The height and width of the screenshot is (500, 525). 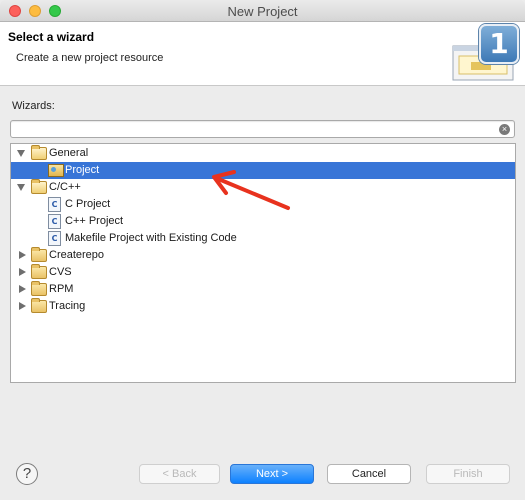 What do you see at coordinates (51, 37) in the screenshot?
I see `wizard-title: Select a wizard` at bounding box center [51, 37].